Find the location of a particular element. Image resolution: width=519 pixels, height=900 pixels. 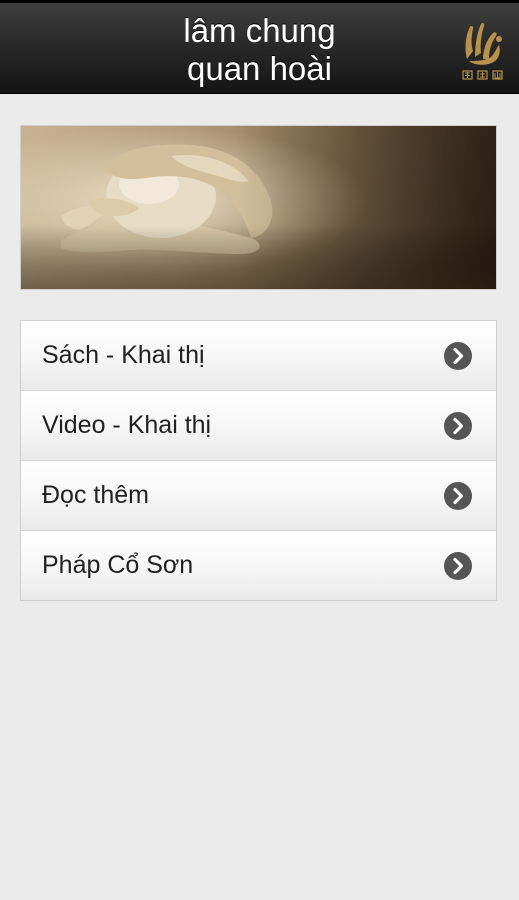

menu-item-label: Sách - Khai thị is located at coordinates (123, 355).